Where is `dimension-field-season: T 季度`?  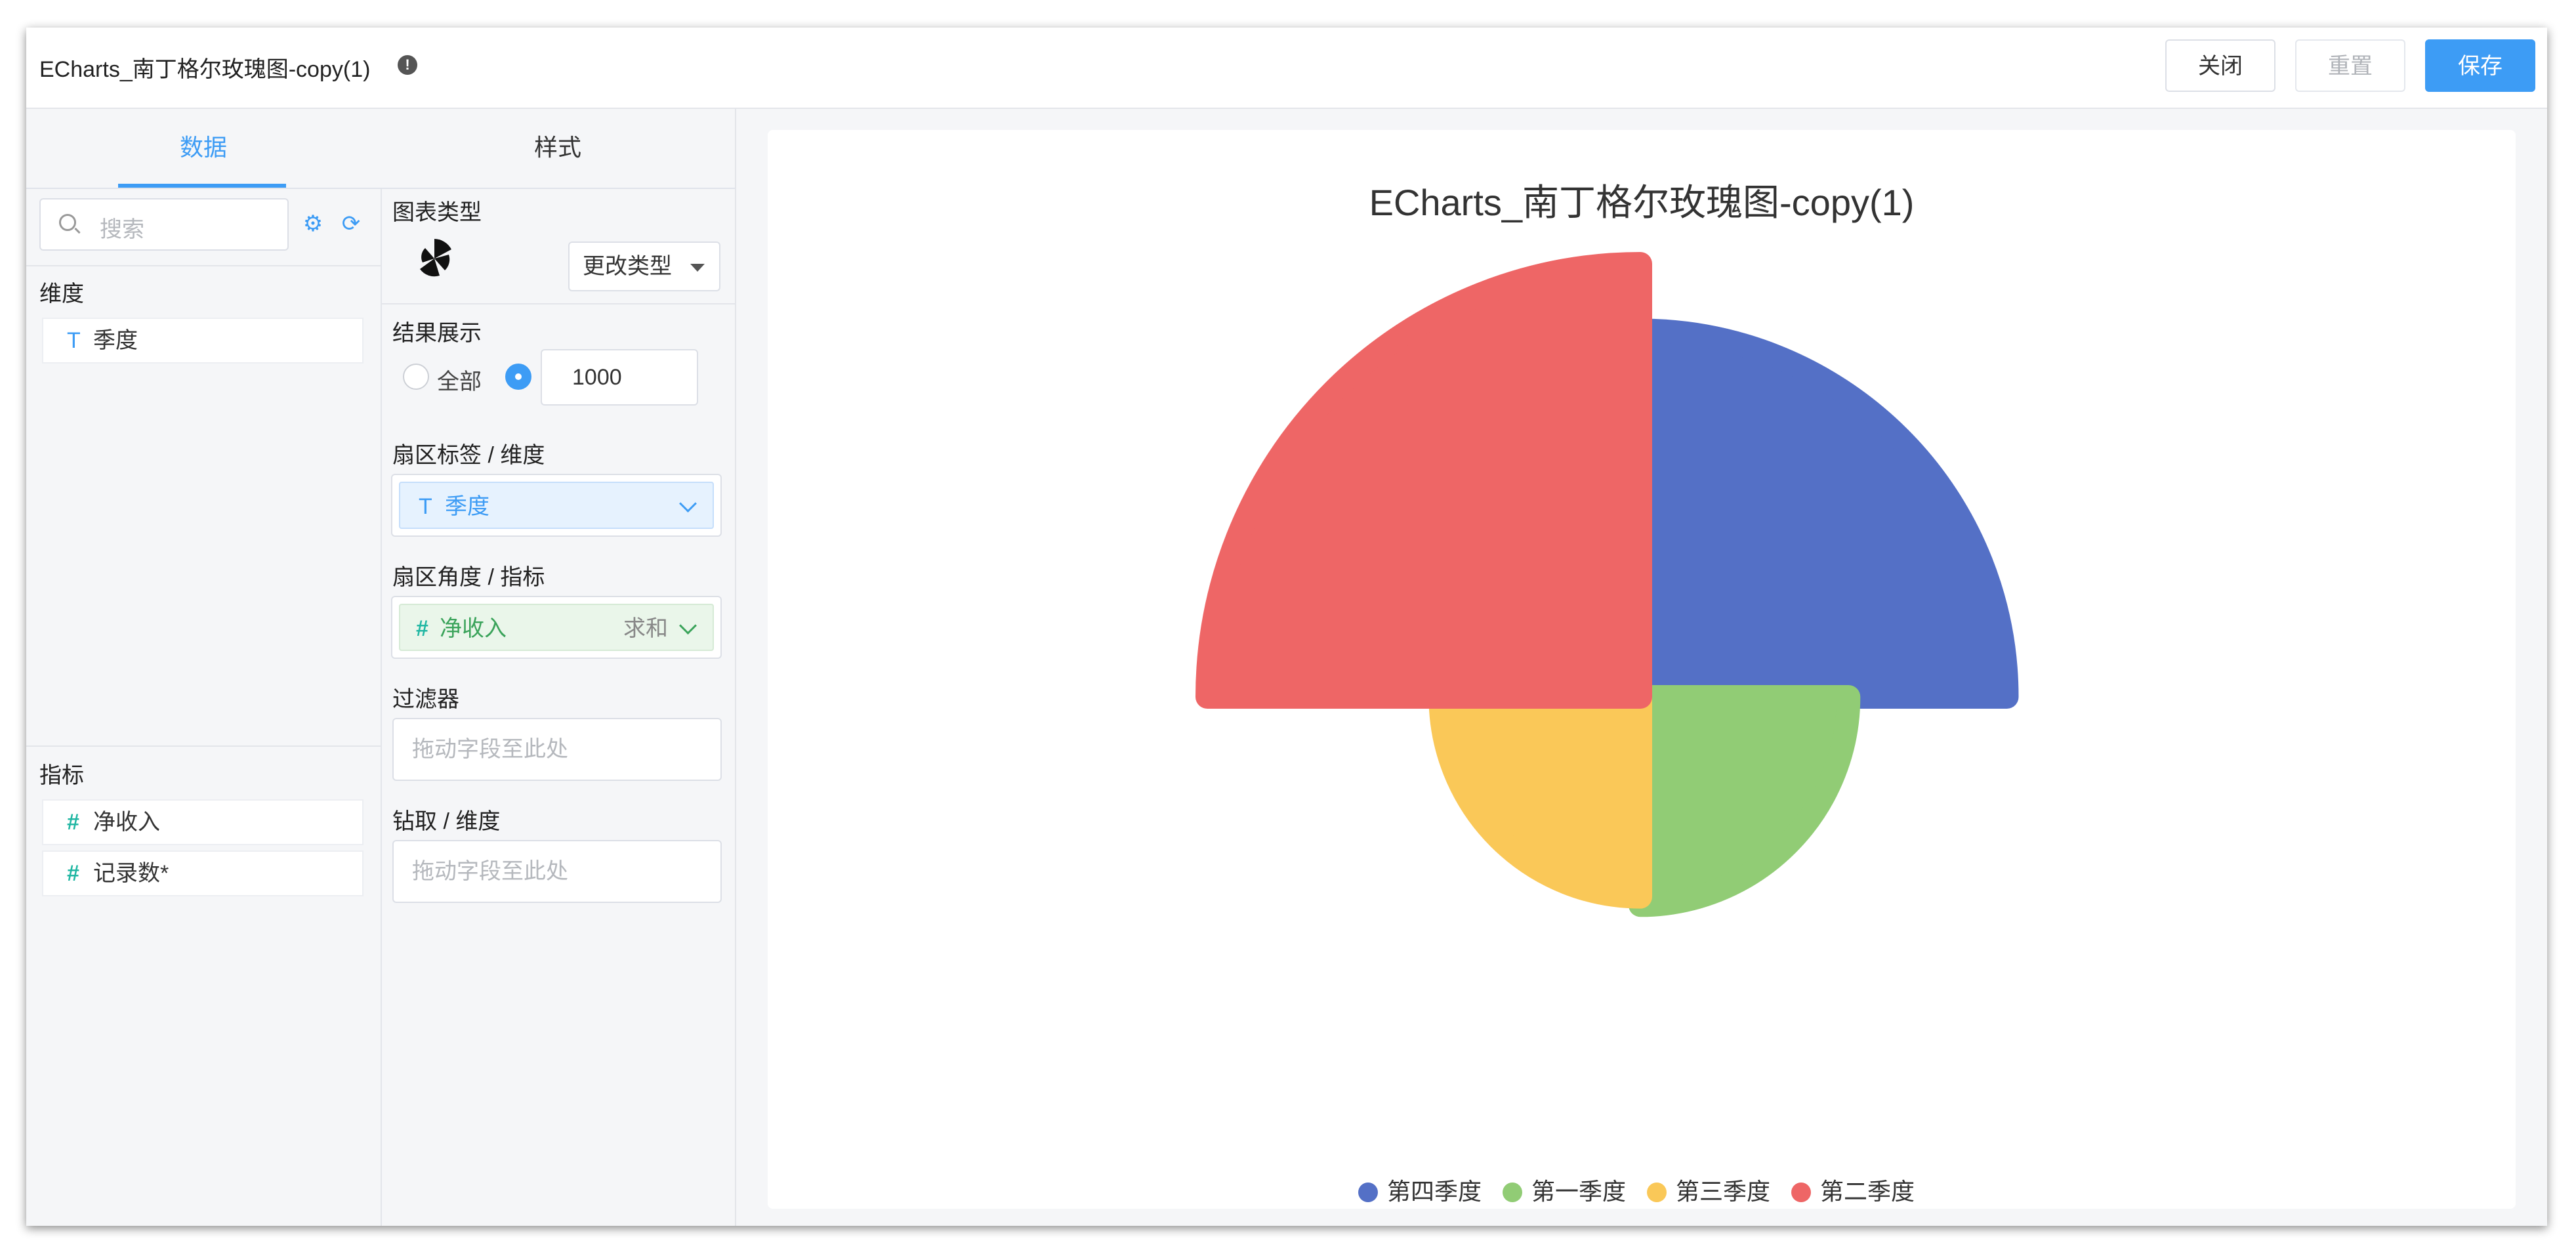
dimension-field-season: T 季度 is located at coordinates (203, 341).